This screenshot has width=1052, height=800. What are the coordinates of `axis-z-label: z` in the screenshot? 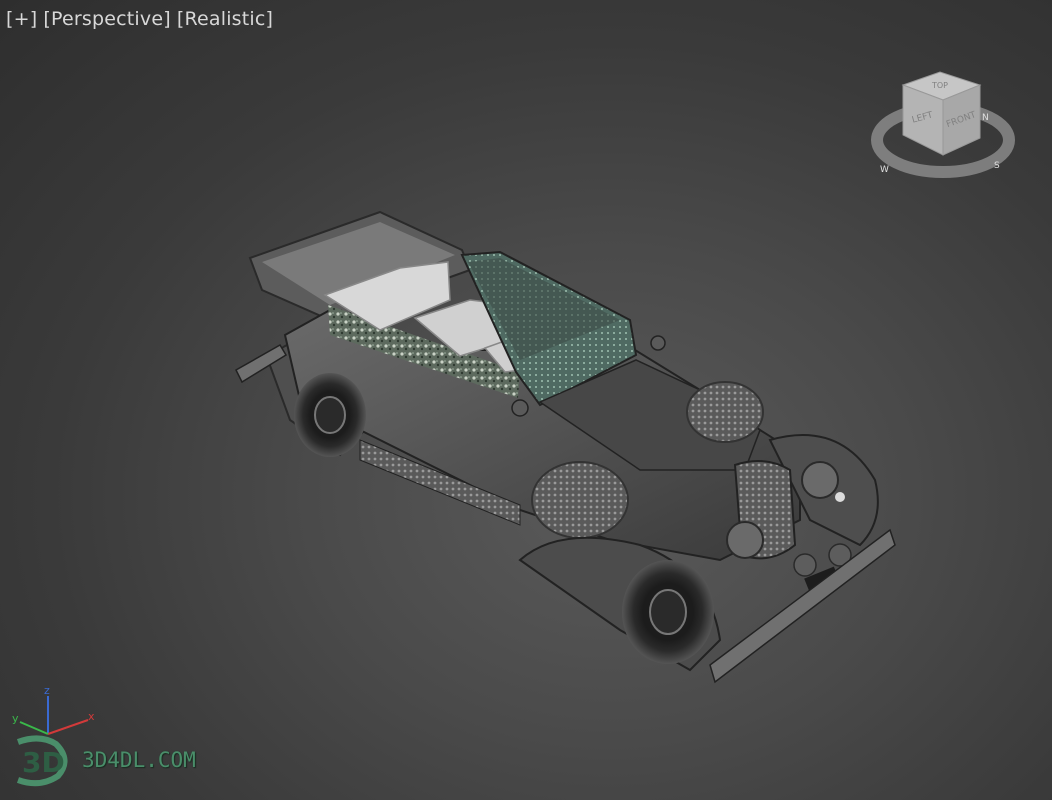 It's located at (47, 690).